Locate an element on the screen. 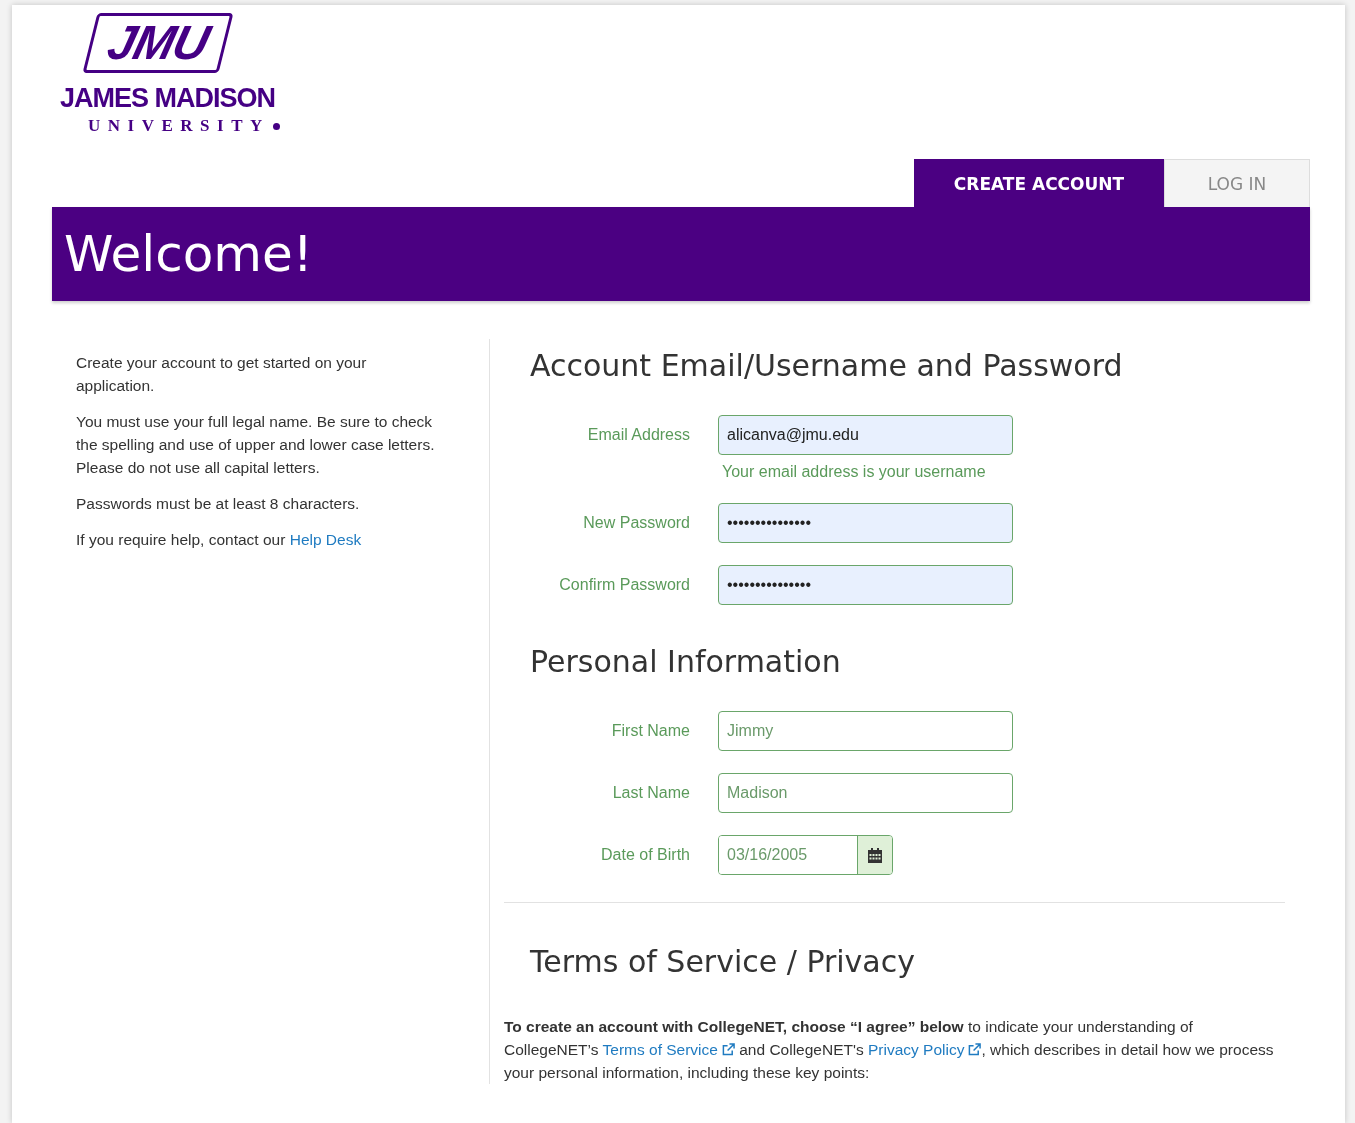 This screenshot has width=1355, height=1123. help-desk-link: Help Desk is located at coordinates (325, 539).